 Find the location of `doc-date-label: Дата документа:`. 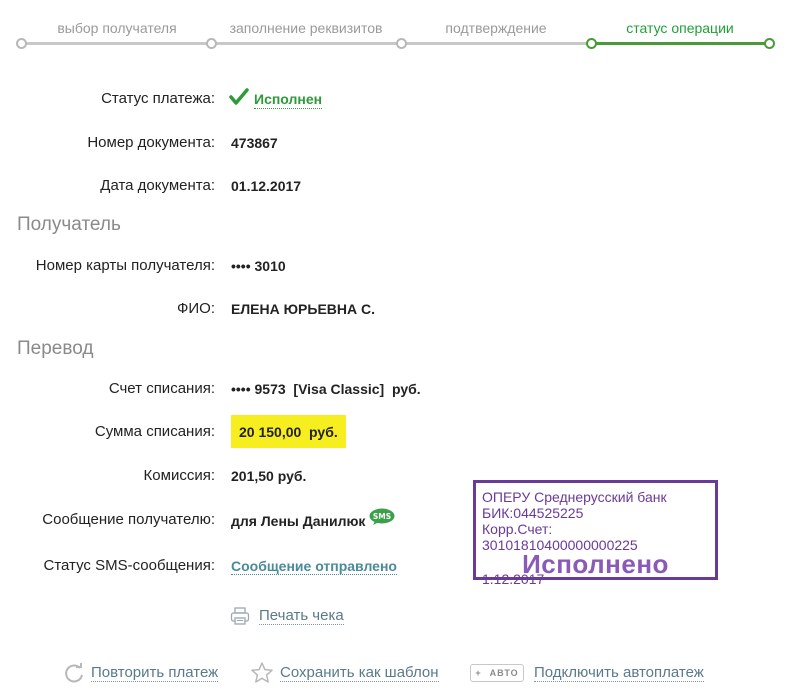

doc-date-label: Дата документа: is located at coordinates (157, 185).